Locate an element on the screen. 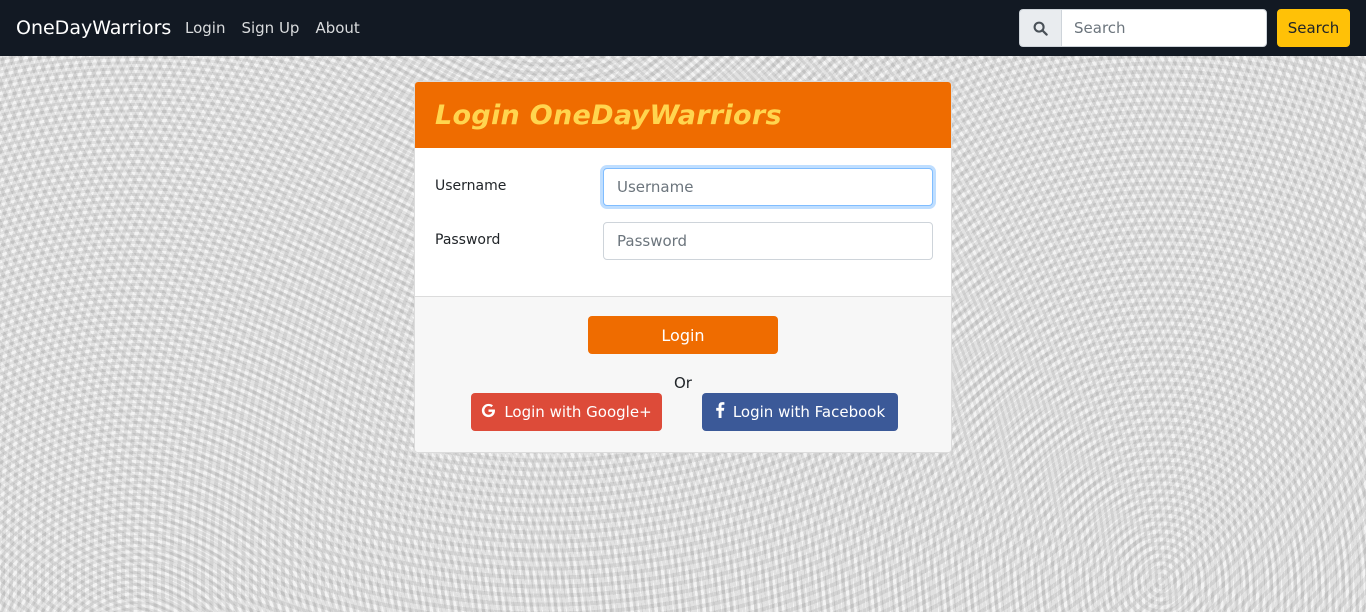 This screenshot has height=612, width=1366. search-input is located at coordinates (1164, 28).